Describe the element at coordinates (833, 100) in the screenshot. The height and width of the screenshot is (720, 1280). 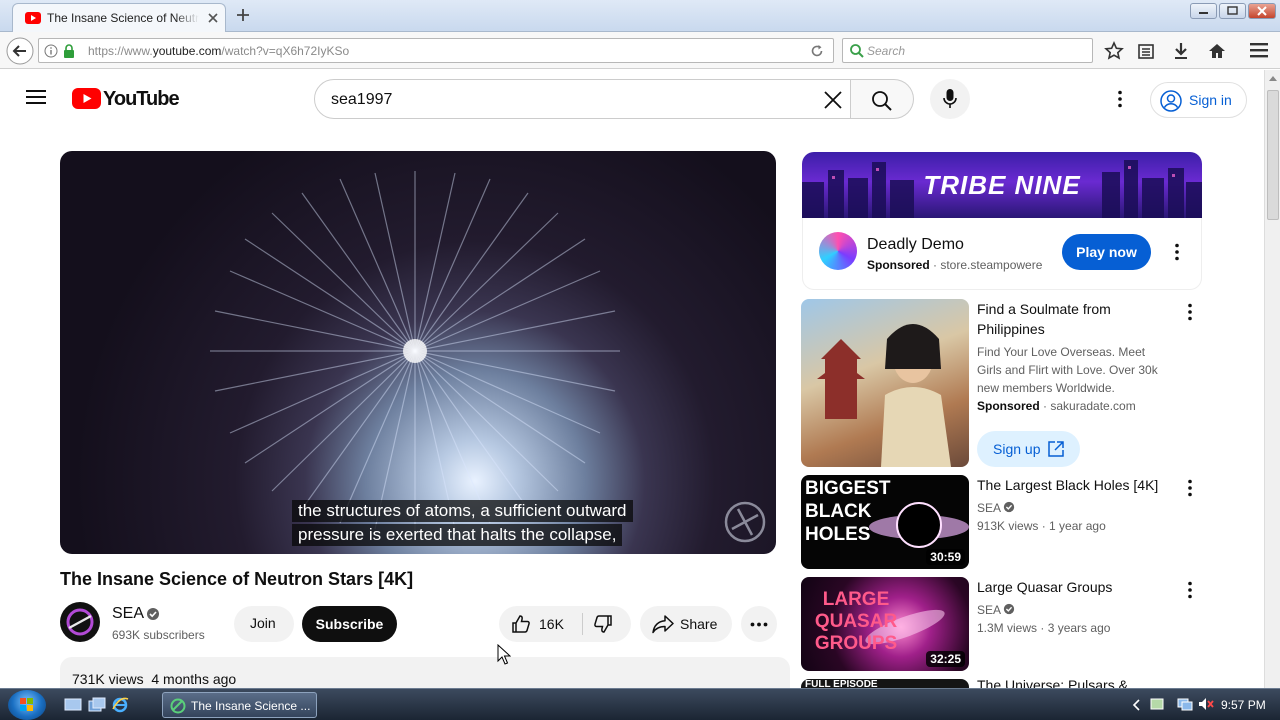
I see `clear-search-icon` at that location.